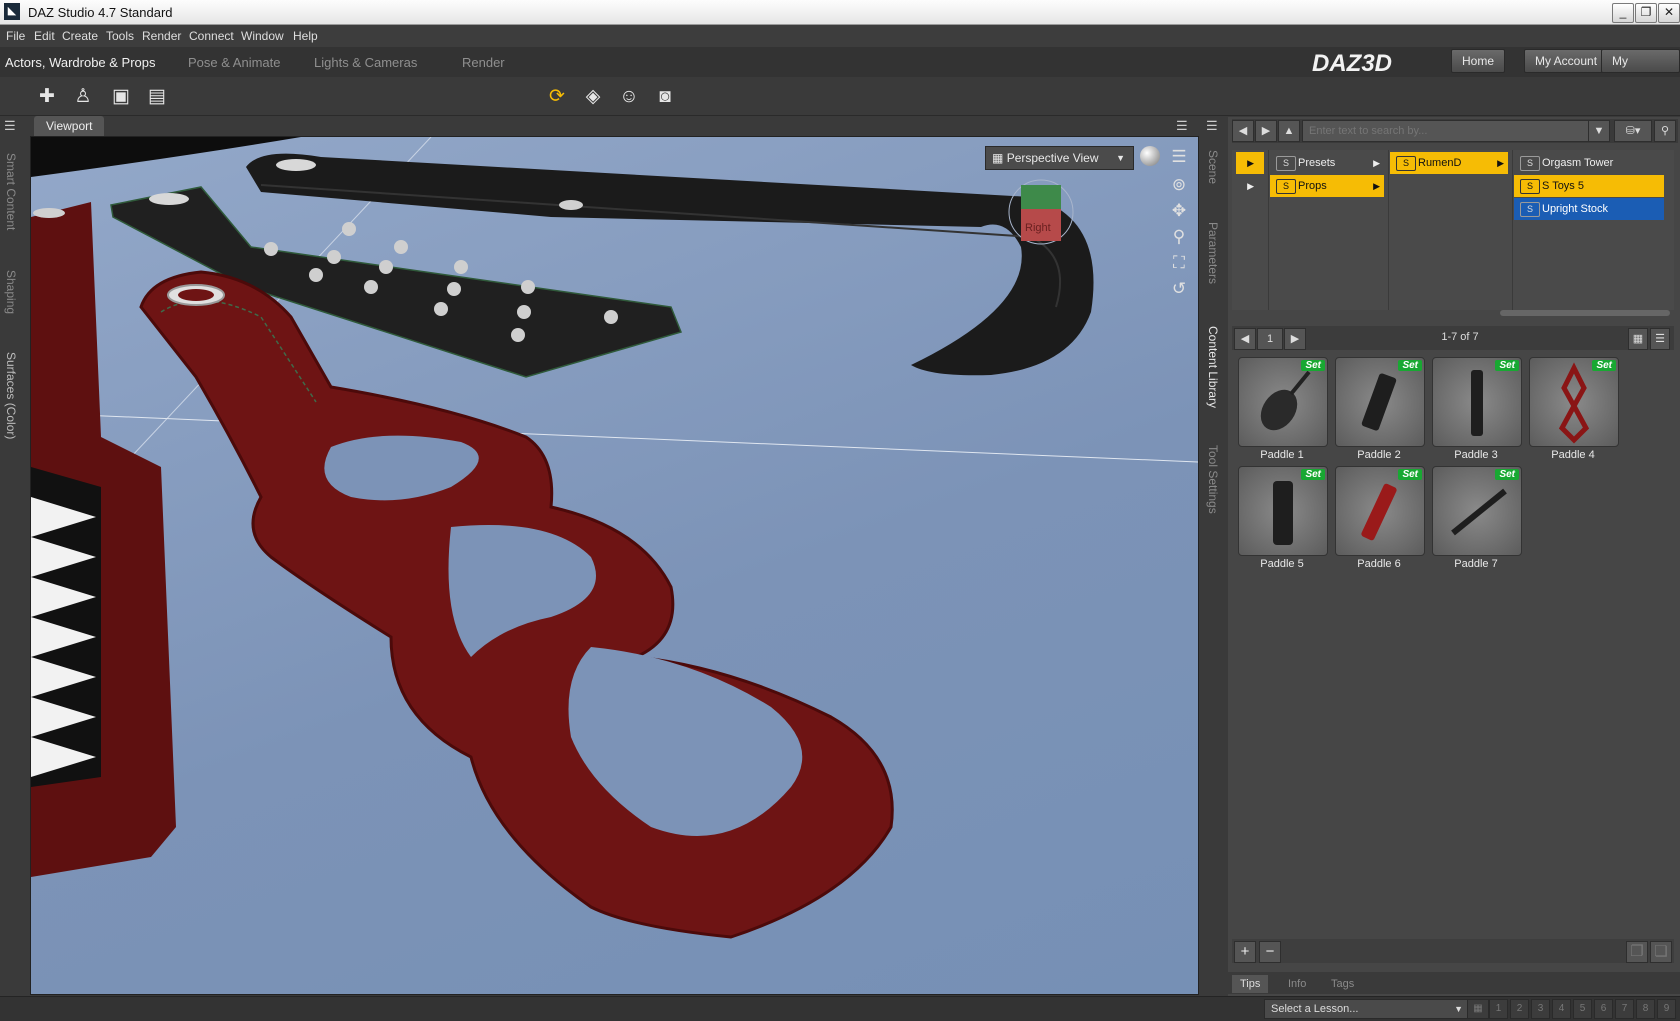  What do you see at coordinates (1059, 158) in the screenshot?
I see `perspective-view-select: ▦ Perspective View ▼` at bounding box center [1059, 158].